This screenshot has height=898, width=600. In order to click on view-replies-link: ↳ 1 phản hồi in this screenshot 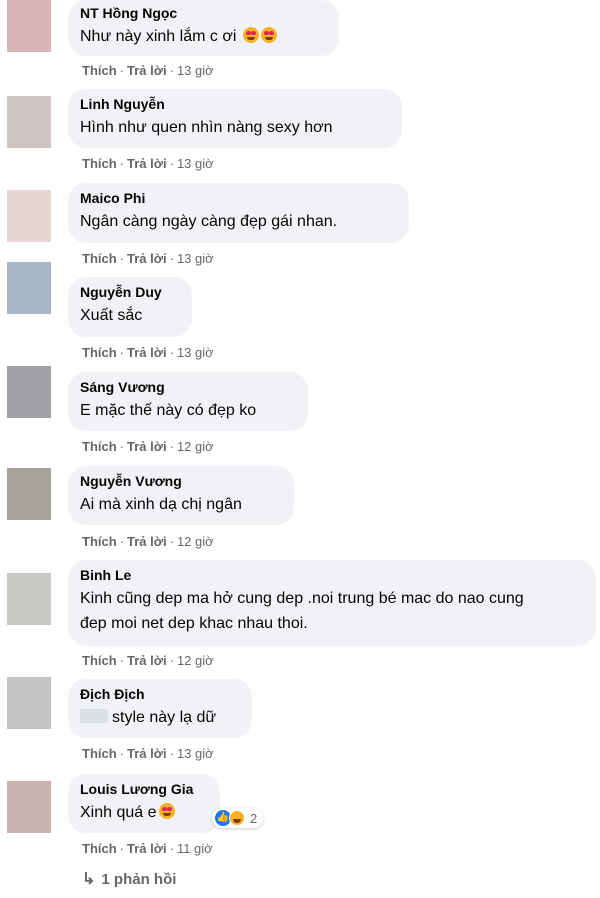, I will do `click(129, 879)`.